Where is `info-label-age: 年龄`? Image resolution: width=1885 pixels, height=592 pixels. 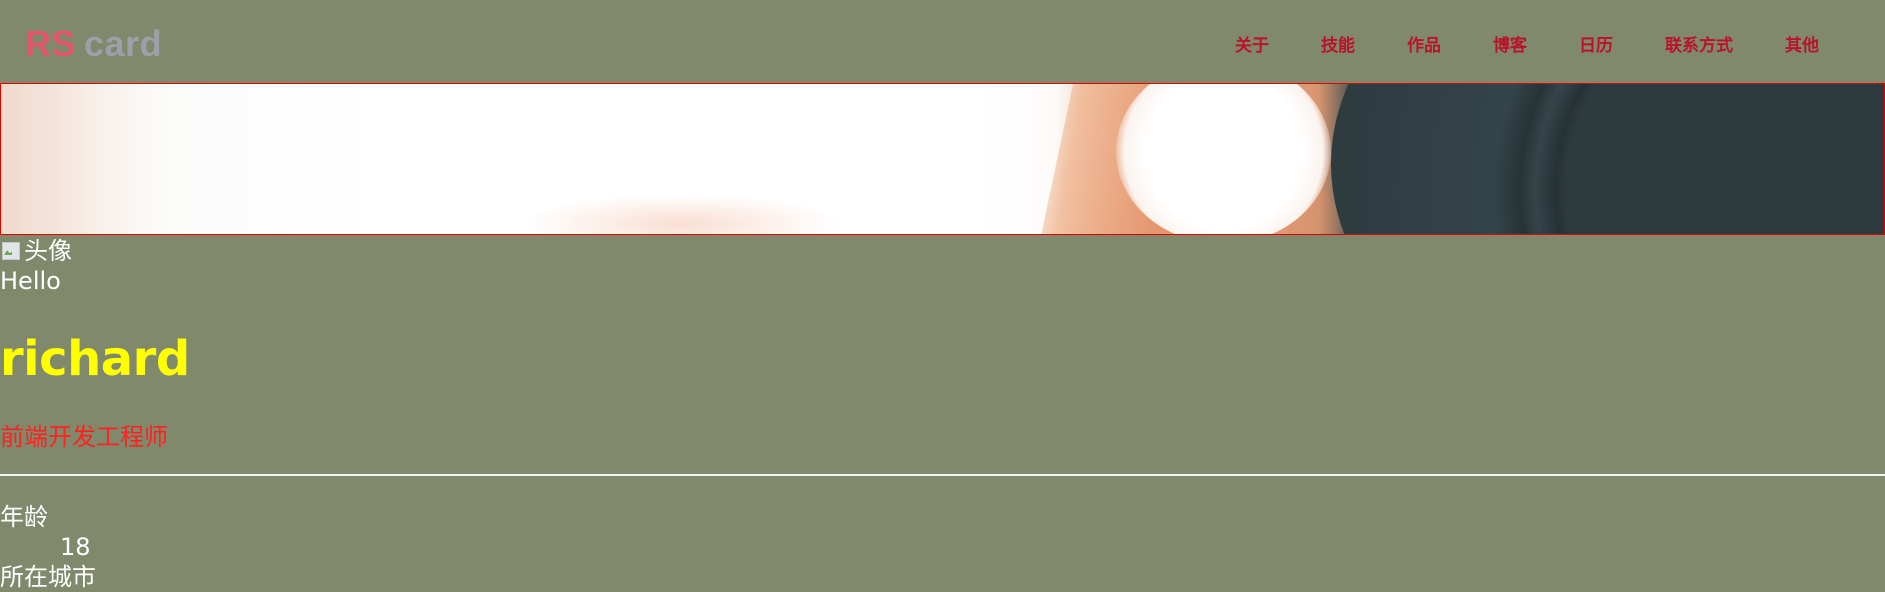 info-label-age: 年龄 is located at coordinates (24, 517).